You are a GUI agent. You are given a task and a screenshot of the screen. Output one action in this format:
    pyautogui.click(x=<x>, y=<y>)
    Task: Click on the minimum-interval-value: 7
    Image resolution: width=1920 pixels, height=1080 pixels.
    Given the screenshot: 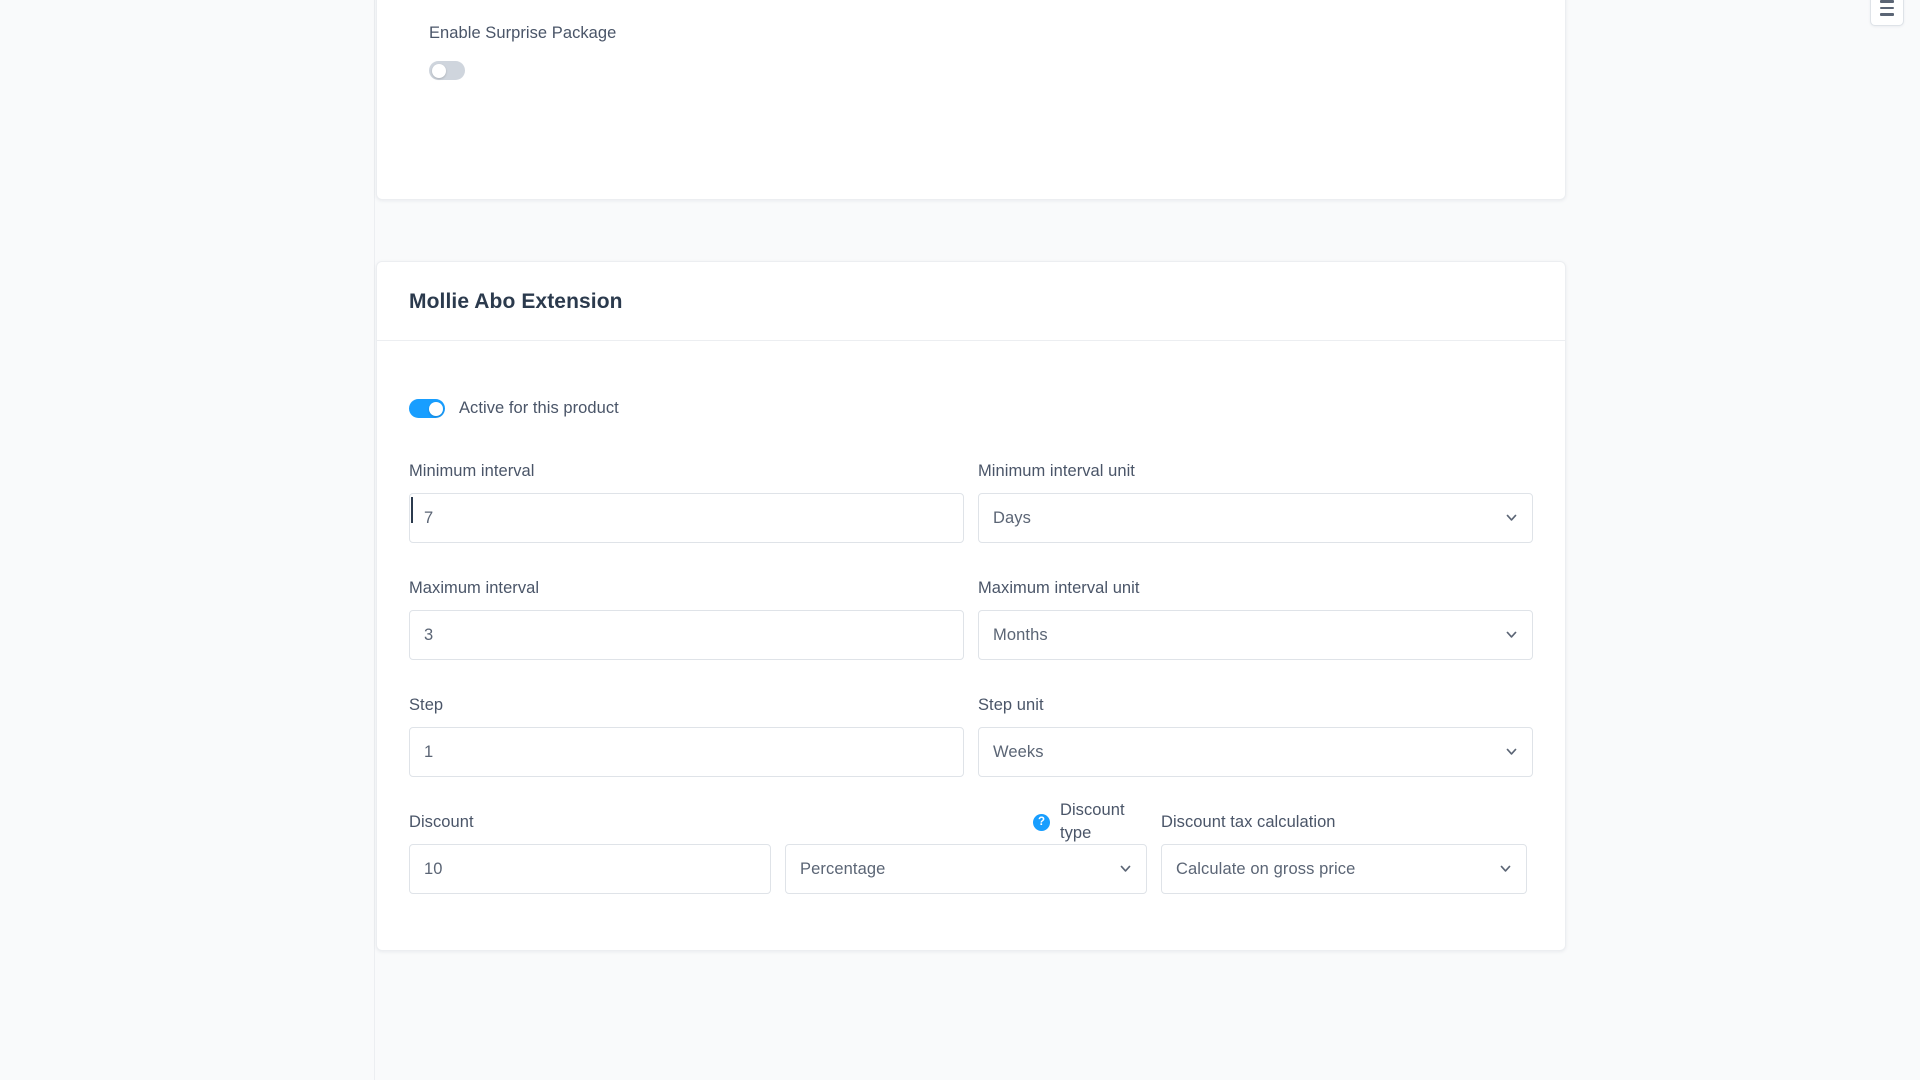 What is the action you would take?
    pyautogui.click(x=429, y=517)
    